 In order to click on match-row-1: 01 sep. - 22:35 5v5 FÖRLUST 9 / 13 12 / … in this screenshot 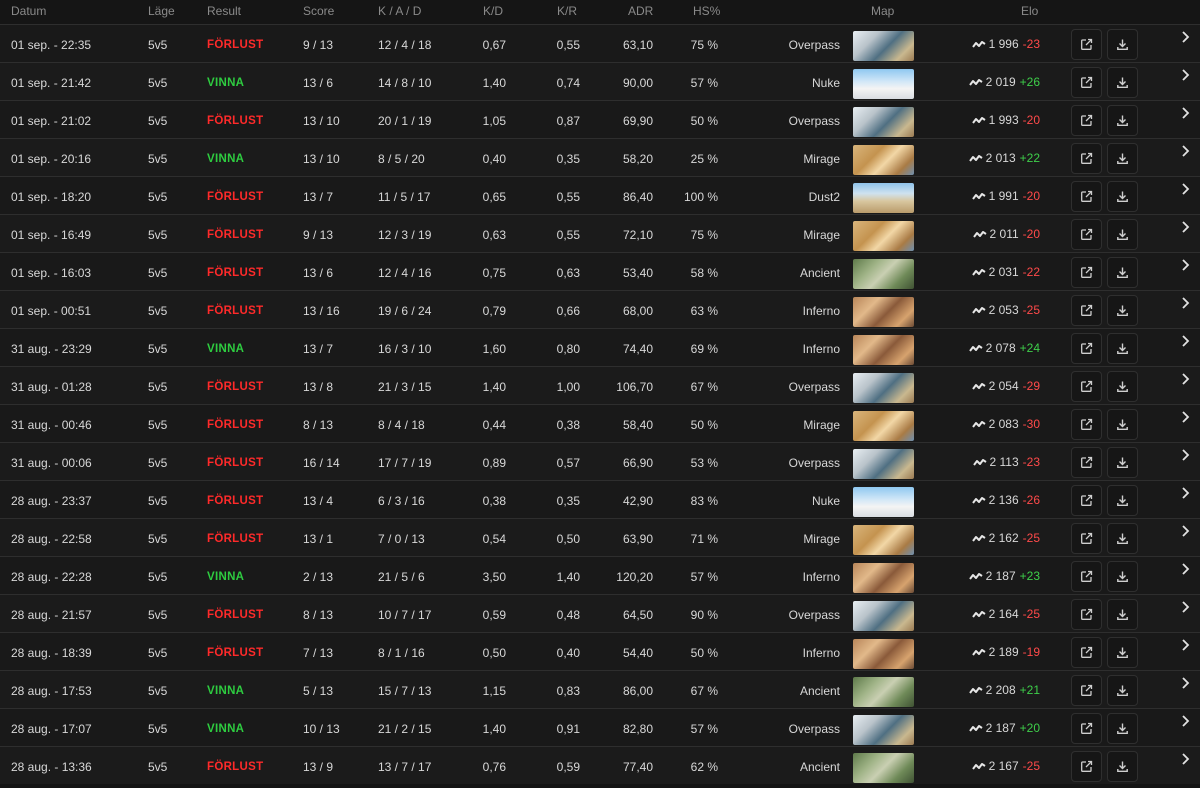, I will do `click(600, 43)`.